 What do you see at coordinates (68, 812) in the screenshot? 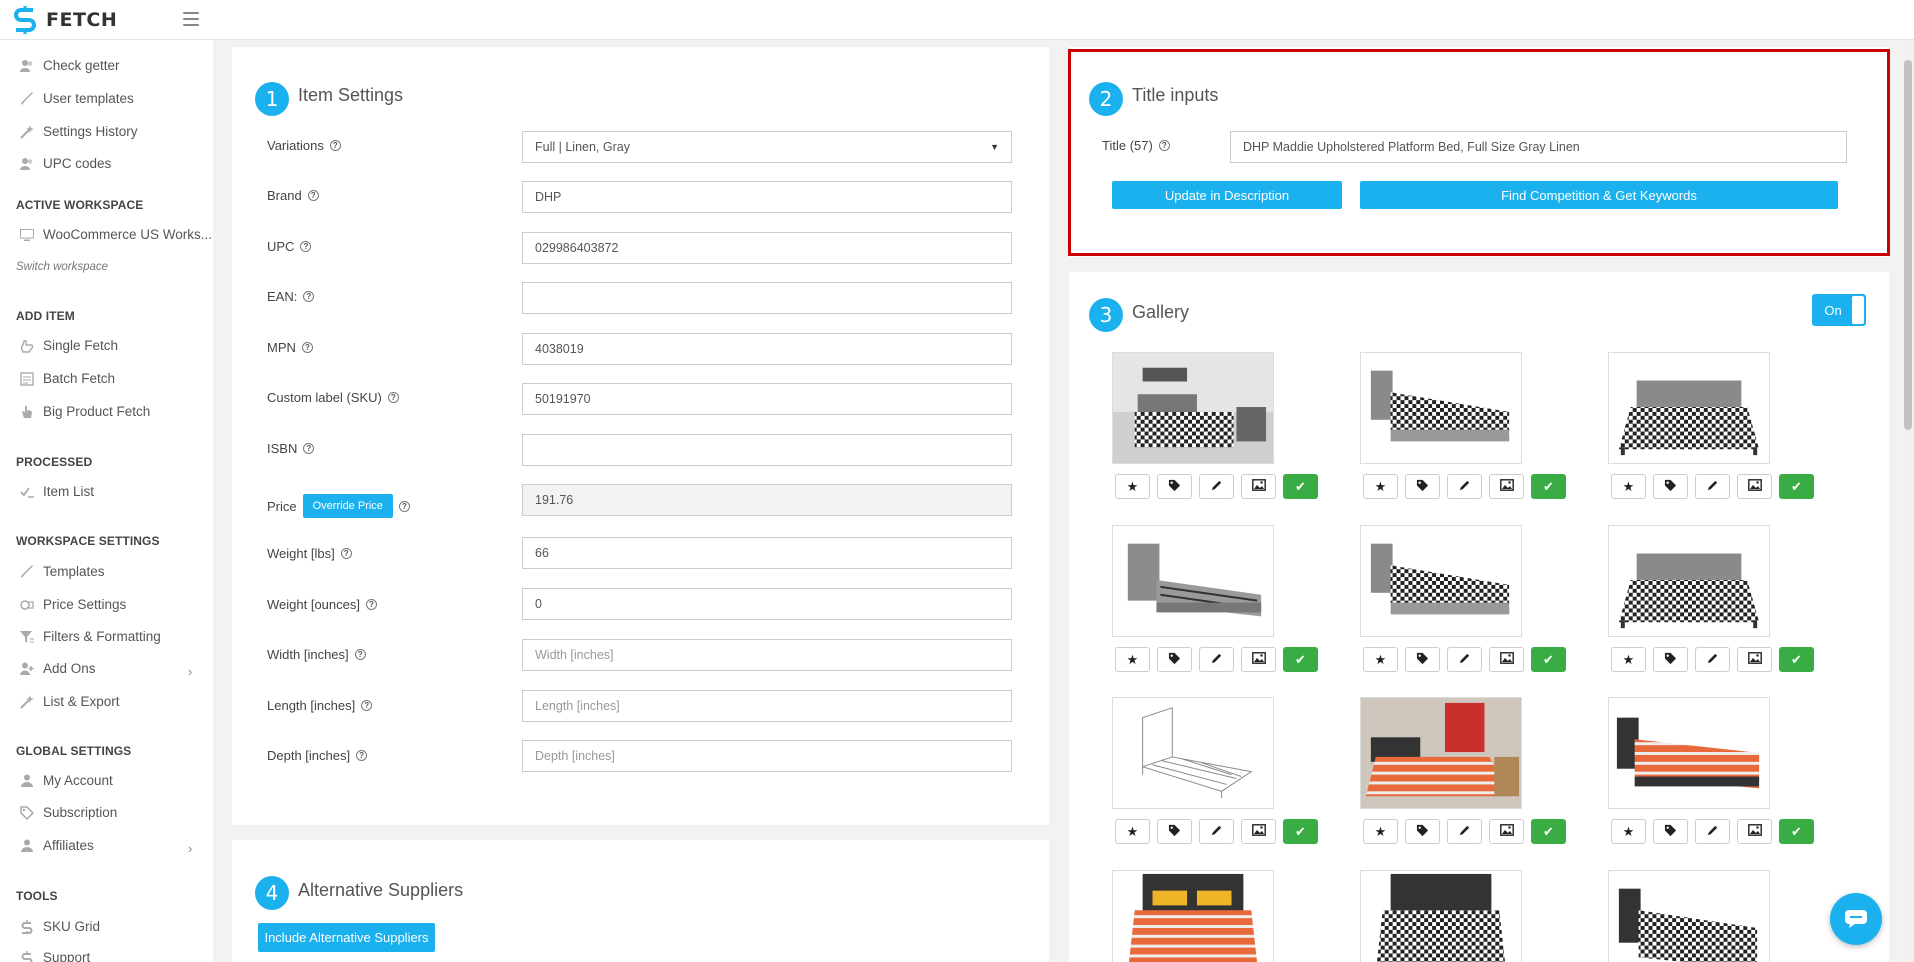
I see `sidebar-item-subscription: Subscription` at bounding box center [68, 812].